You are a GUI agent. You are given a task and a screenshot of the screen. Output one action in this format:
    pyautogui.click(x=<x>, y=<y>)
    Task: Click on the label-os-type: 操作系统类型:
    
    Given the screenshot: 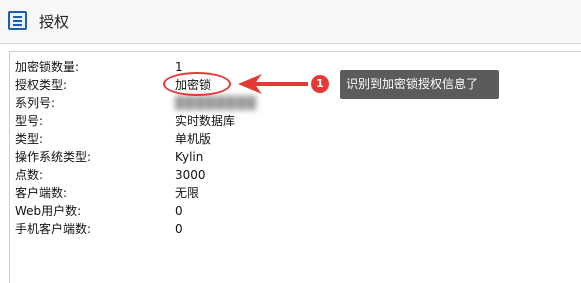 What is the action you would take?
    pyautogui.click(x=53, y=157)
    